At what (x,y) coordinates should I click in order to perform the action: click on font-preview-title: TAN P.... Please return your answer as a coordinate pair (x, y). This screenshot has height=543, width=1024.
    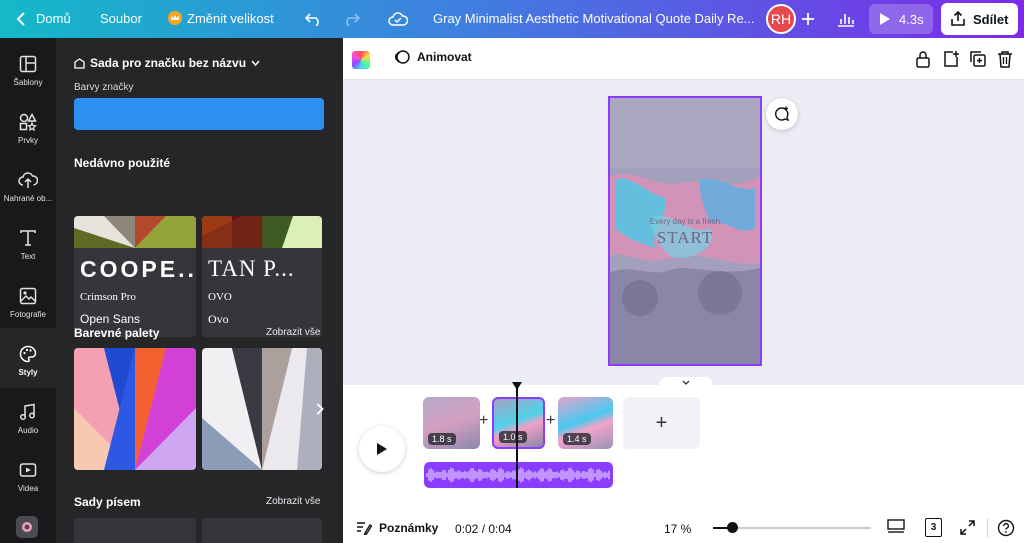
    Looking at the image, I should click on (251, 268).